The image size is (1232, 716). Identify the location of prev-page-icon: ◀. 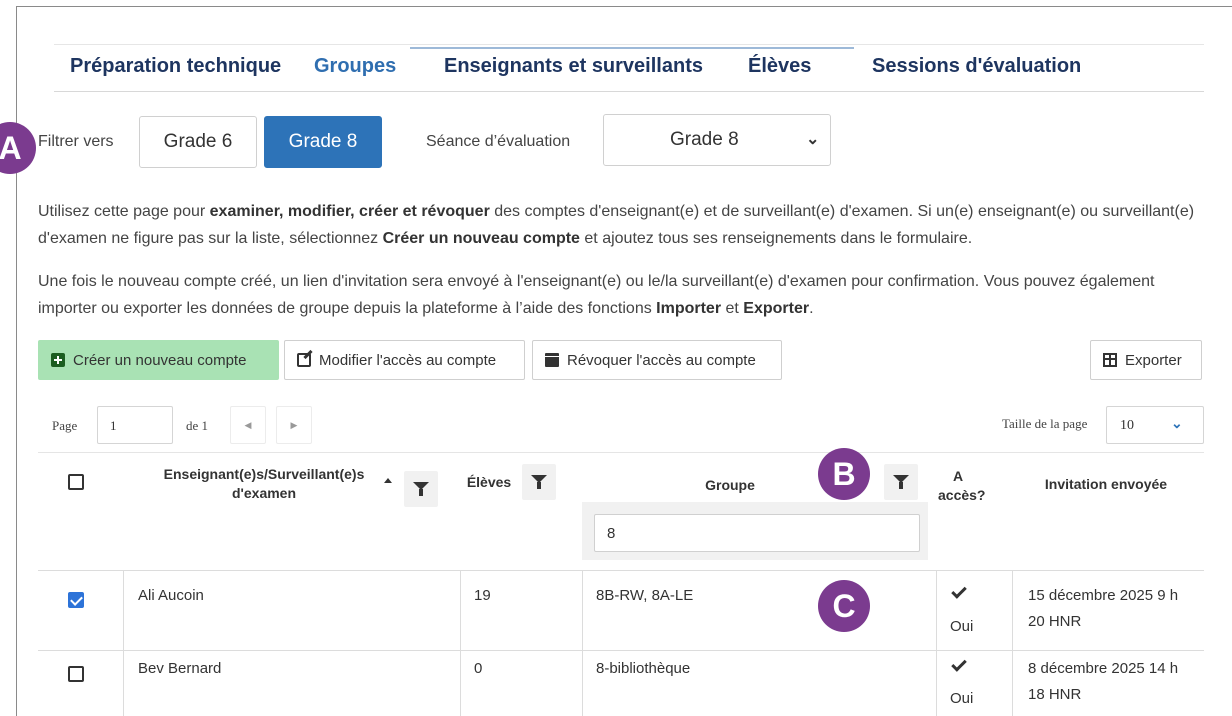
(248, 425).